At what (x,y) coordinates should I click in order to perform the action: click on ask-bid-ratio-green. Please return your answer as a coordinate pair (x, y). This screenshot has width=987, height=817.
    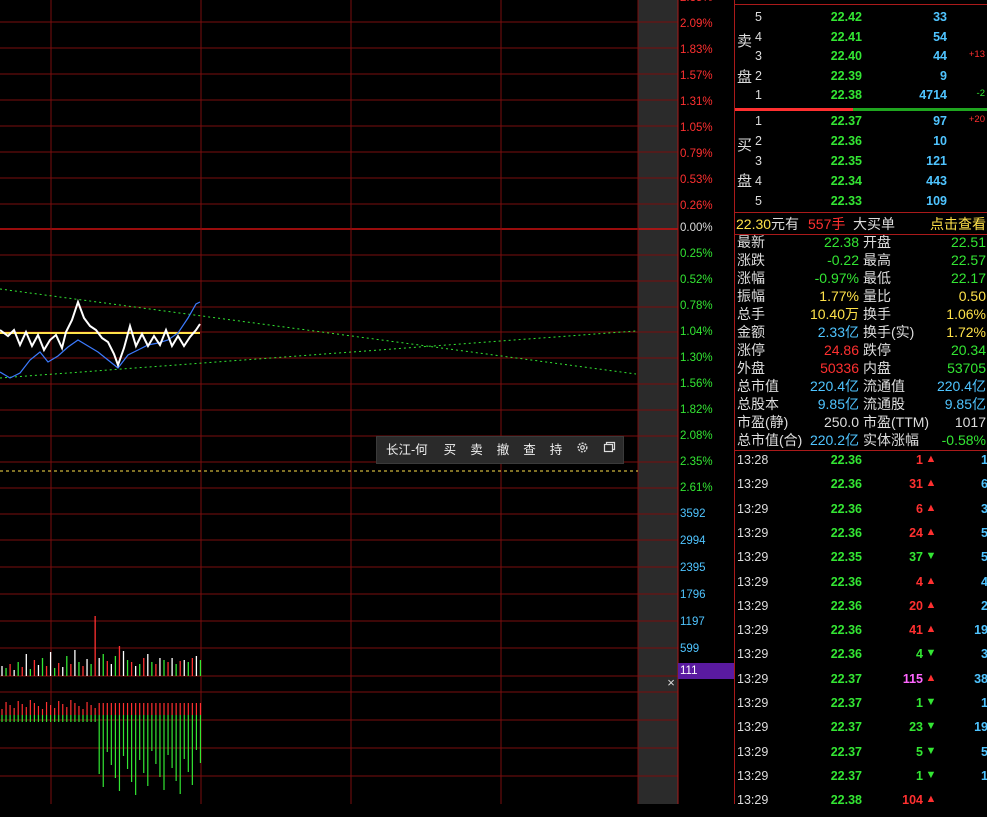
    Looking at the image, I should click on (920, 109).